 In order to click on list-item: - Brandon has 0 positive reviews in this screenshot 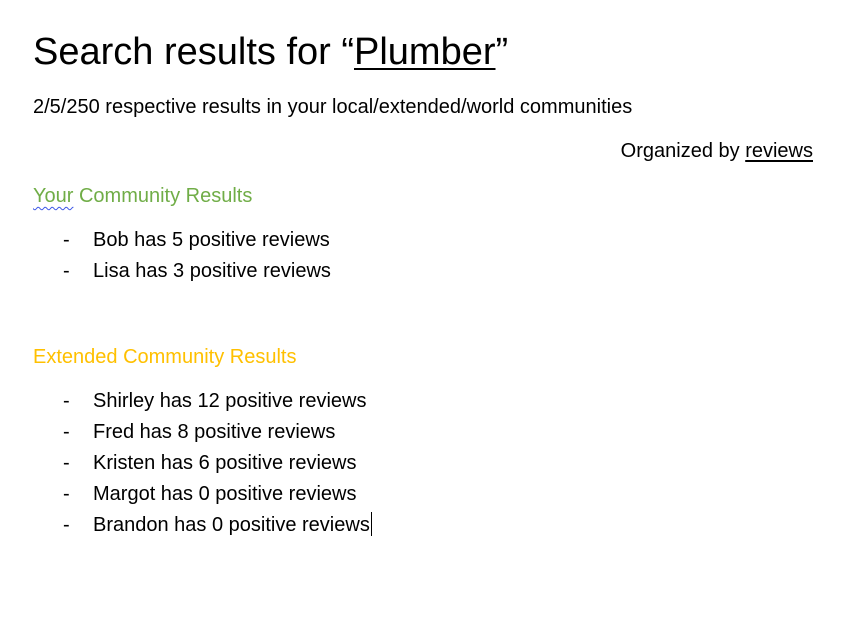, I will do `click(423, 525)`.